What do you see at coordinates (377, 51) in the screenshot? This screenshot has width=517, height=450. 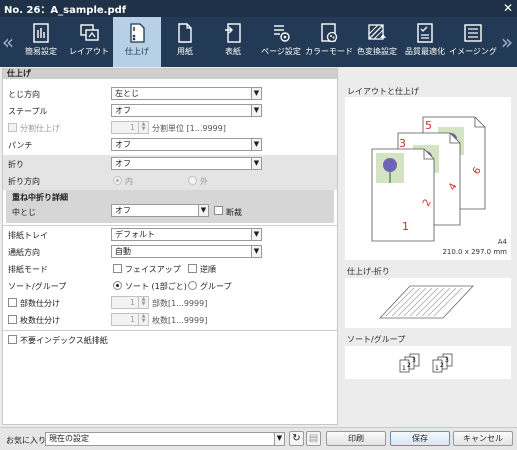 I see `tab-label: 色変換設定` at bounding box center [377, 51].